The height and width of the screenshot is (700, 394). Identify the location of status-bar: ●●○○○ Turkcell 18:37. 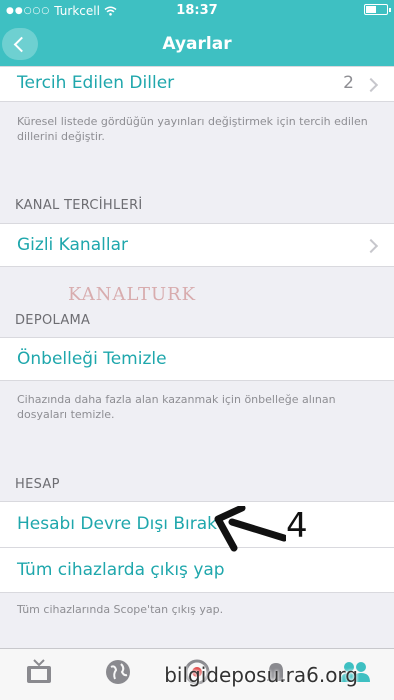
(197, 11).